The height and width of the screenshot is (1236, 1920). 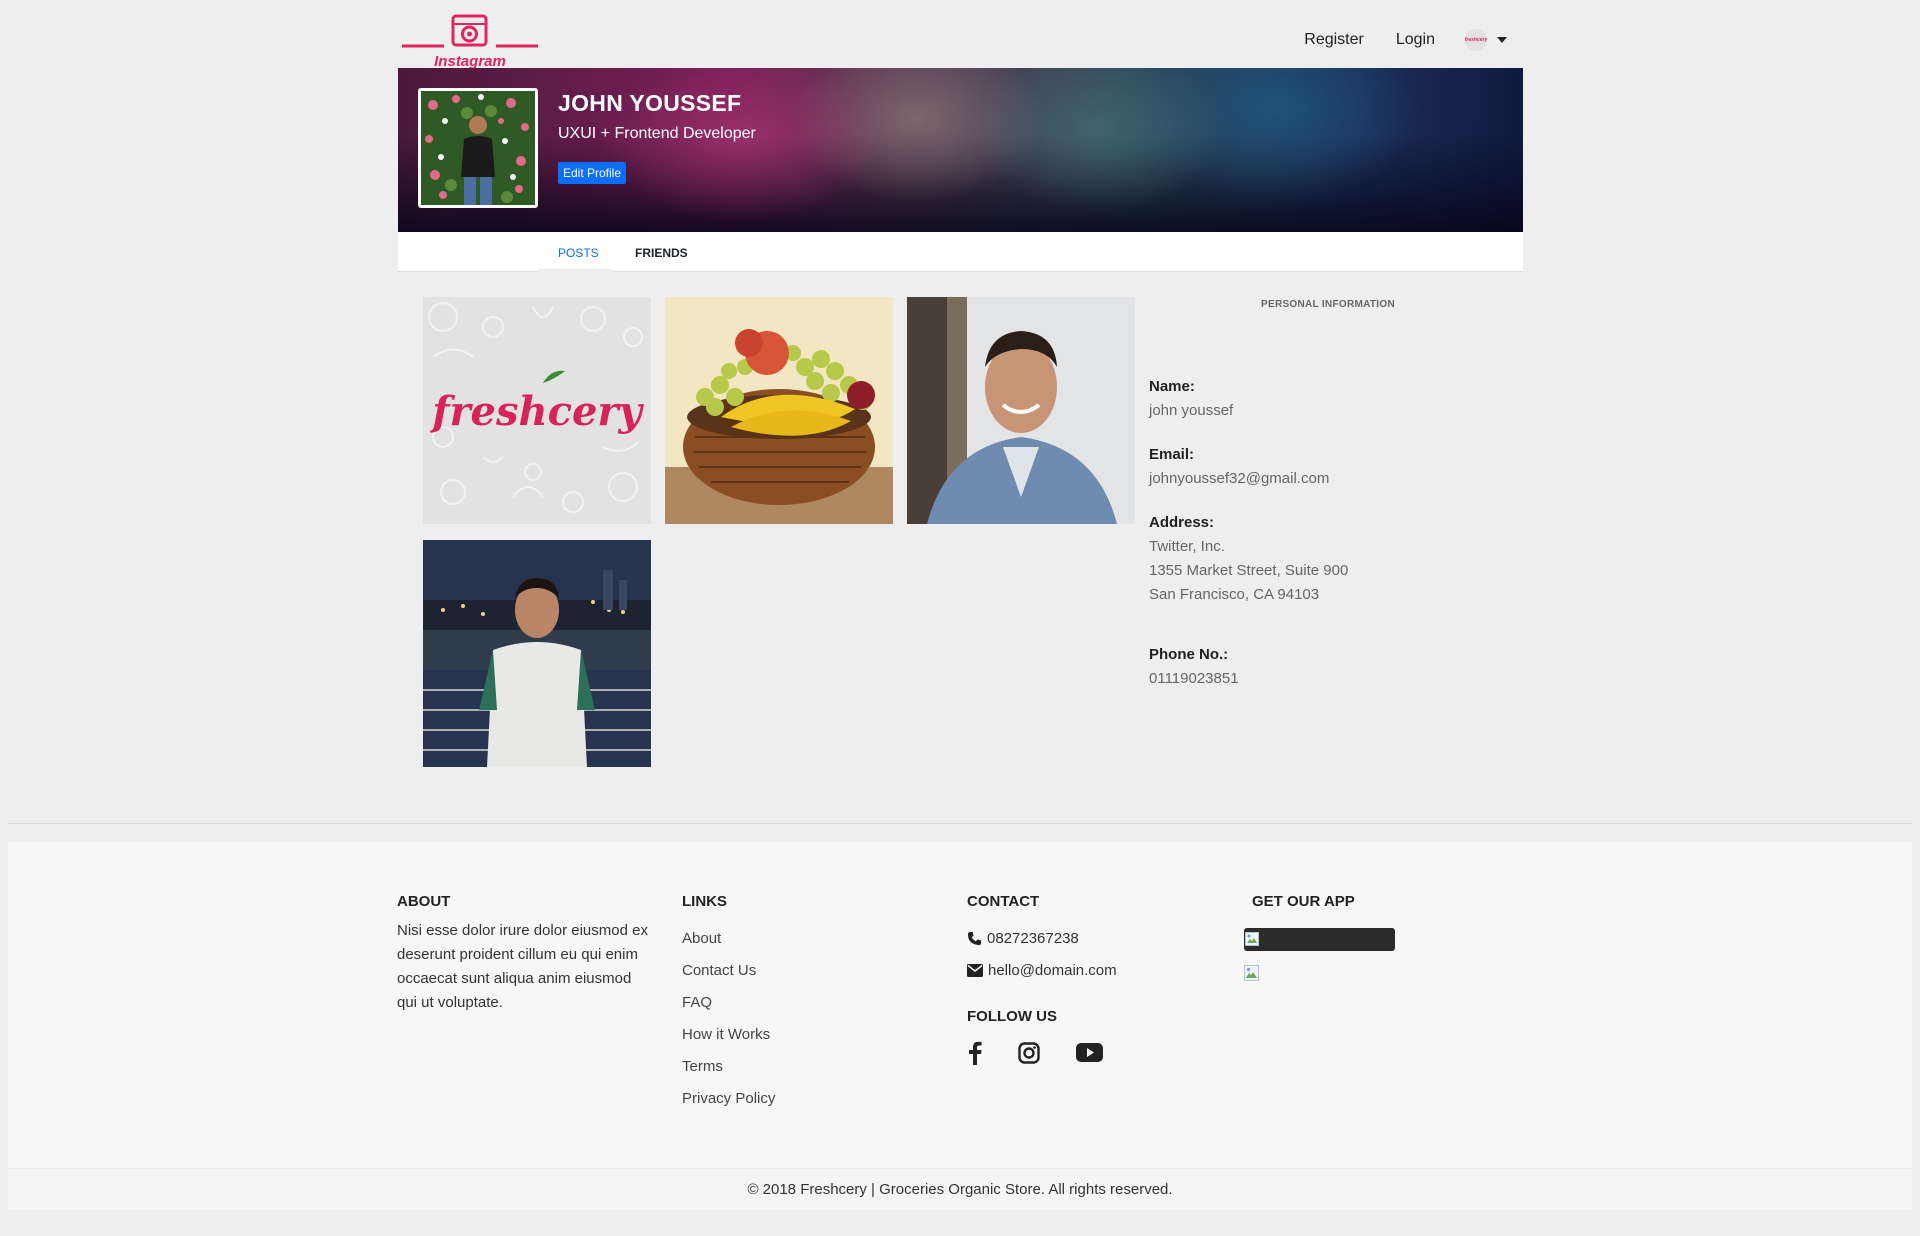 What do you see at coordinates (1234, 594) in the screenshot?
I see `address-line-3: San Francisco, CA 94103` at bounding box center [1234, 594].